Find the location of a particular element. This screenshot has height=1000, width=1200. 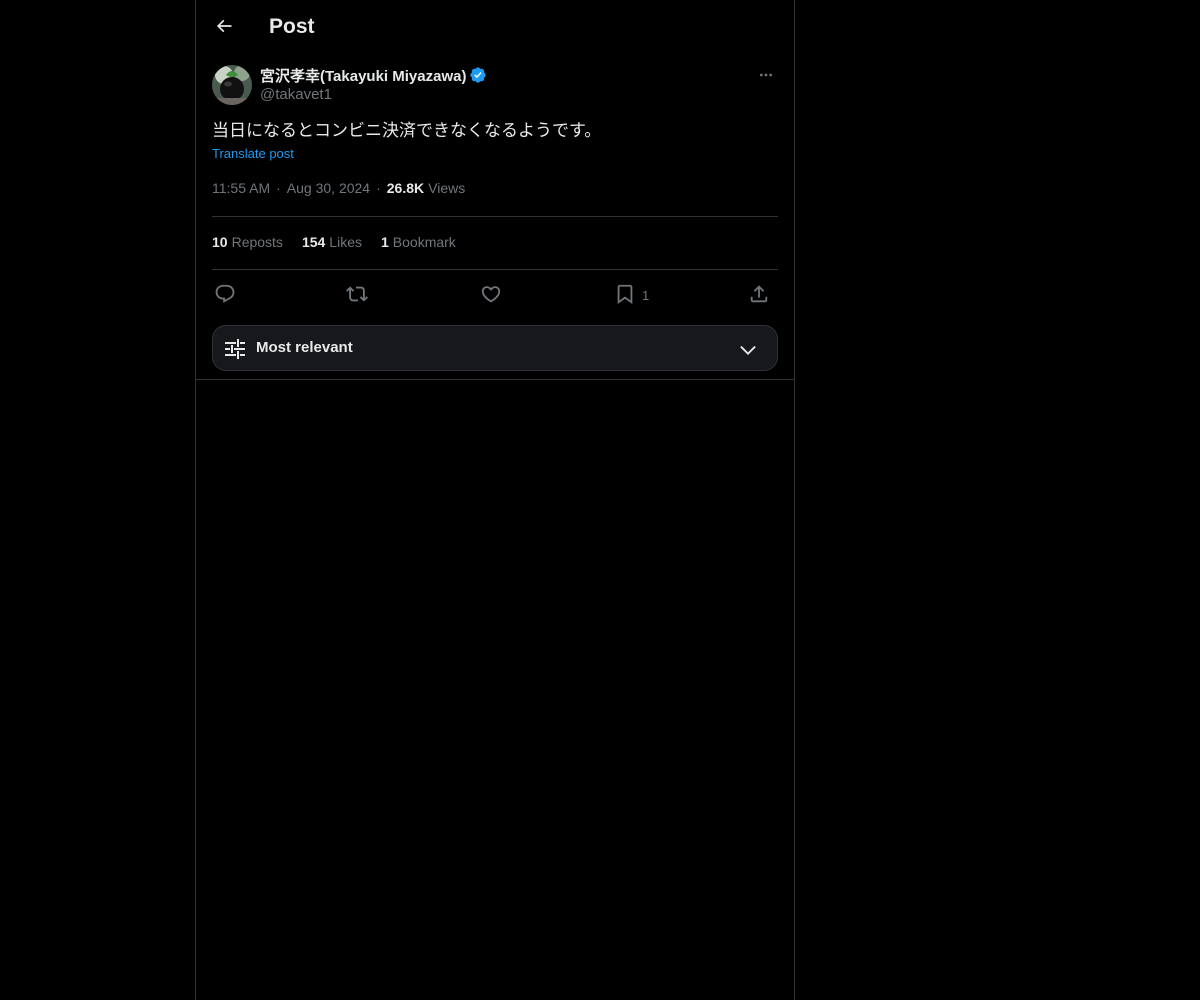

like-button is located at coordinates (491, 294).